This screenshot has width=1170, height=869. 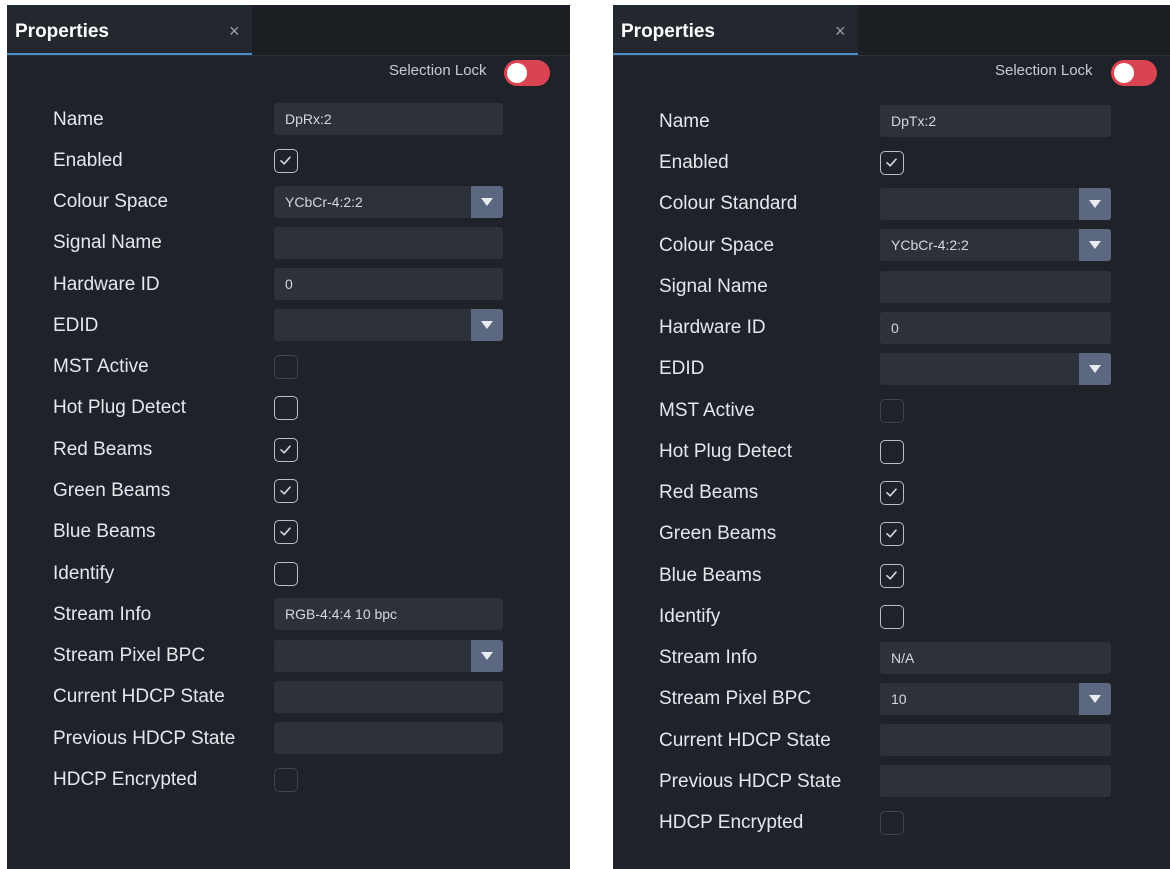 What do you see at coordinates (899, 699) in the screenshot?
I see `stream-pixel-bpc-value: 10` at bounding box center [899, 699].